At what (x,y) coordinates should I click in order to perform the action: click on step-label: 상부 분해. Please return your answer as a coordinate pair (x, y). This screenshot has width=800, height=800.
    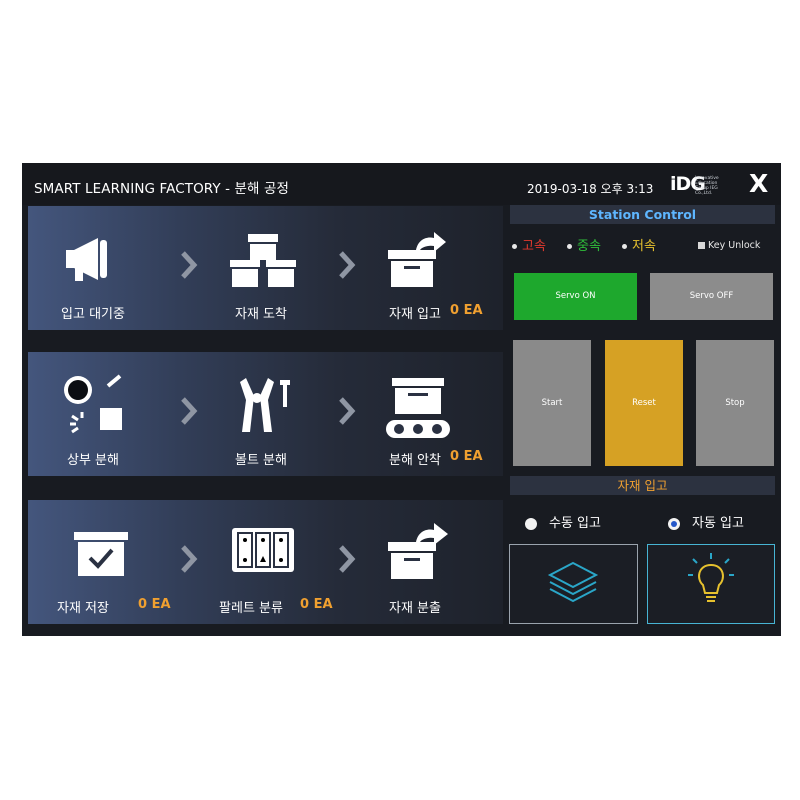
    Looking at the image, I should click on (93, 460).